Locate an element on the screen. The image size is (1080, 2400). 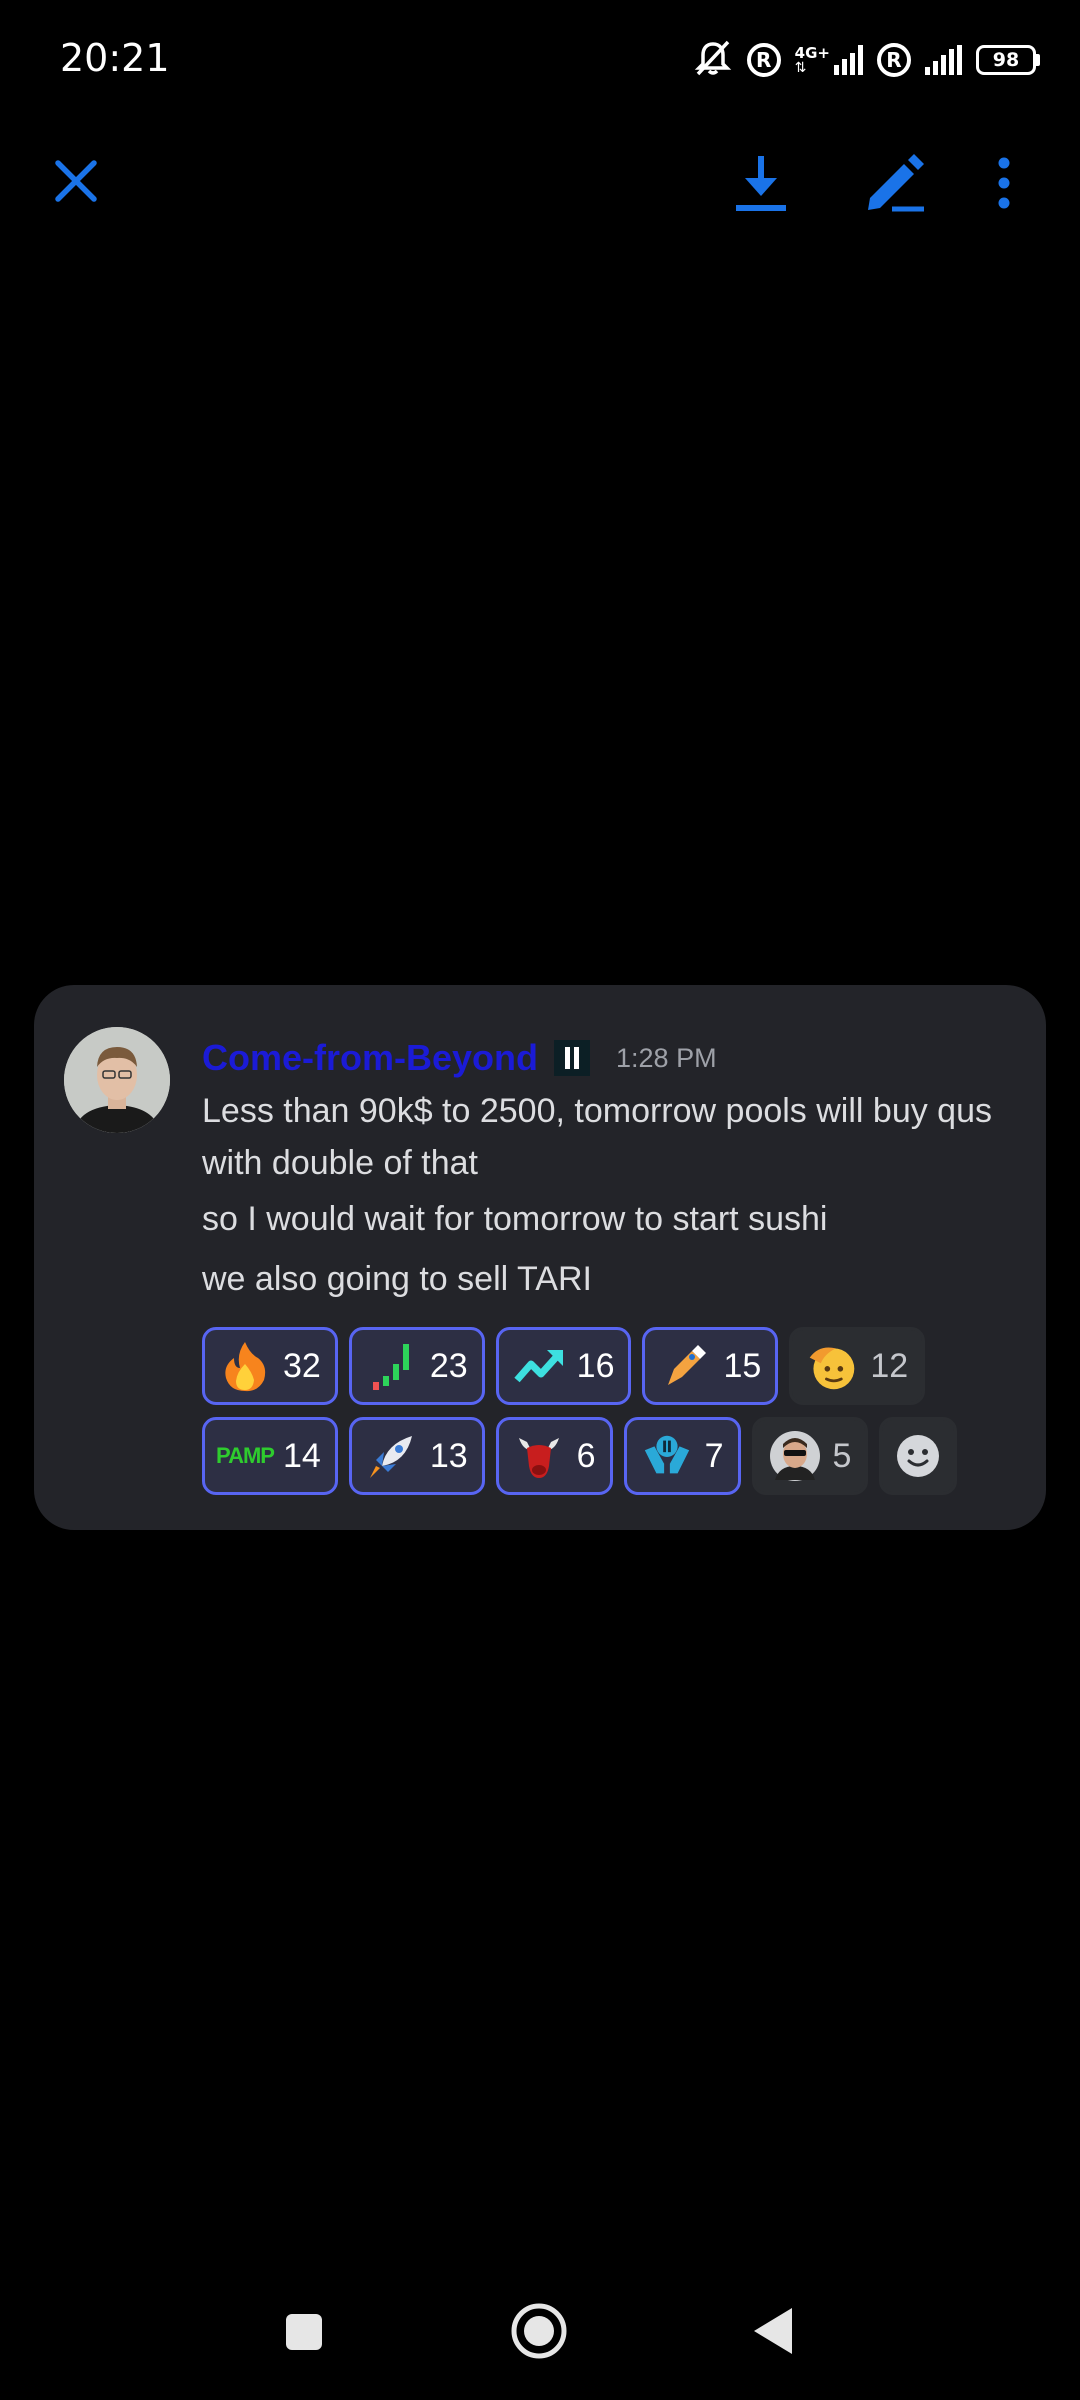
role-badge-icon is located at coordinates (572, 1058).